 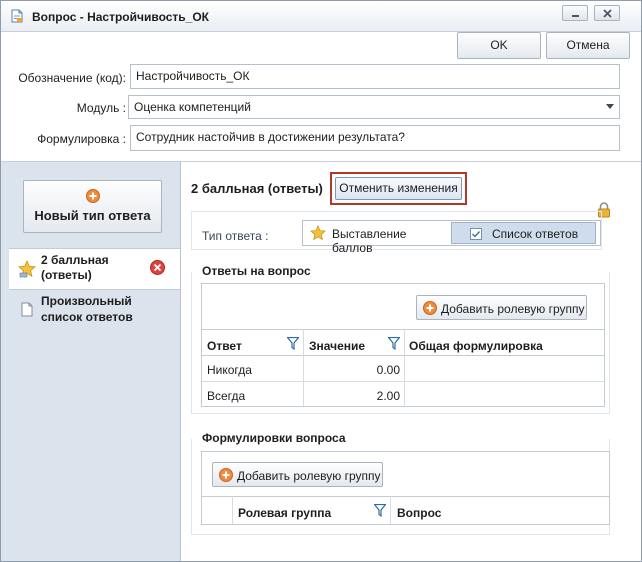 What do you see at coordinates (374, 107) in the screenshot?
I see `module-select: Оценка компетенций` at bounding box center [374, 107].